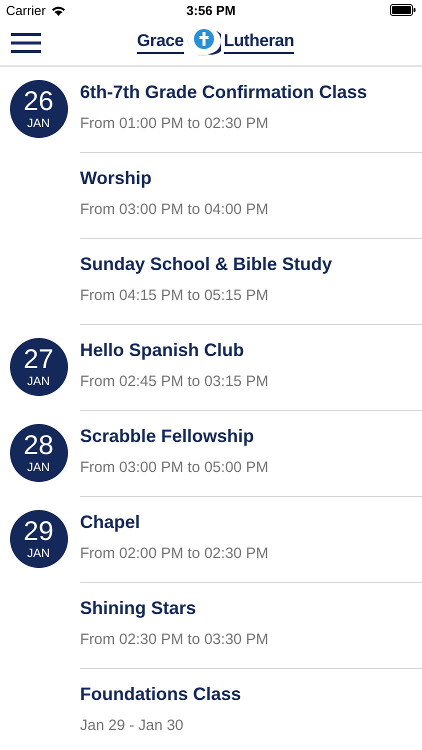 This screenshot has width=422, height=750. Describe the element at coordinates (175, 210) in the screenshot. I see `event-time: From 03:00 PM to 04:00 PM` at that location.